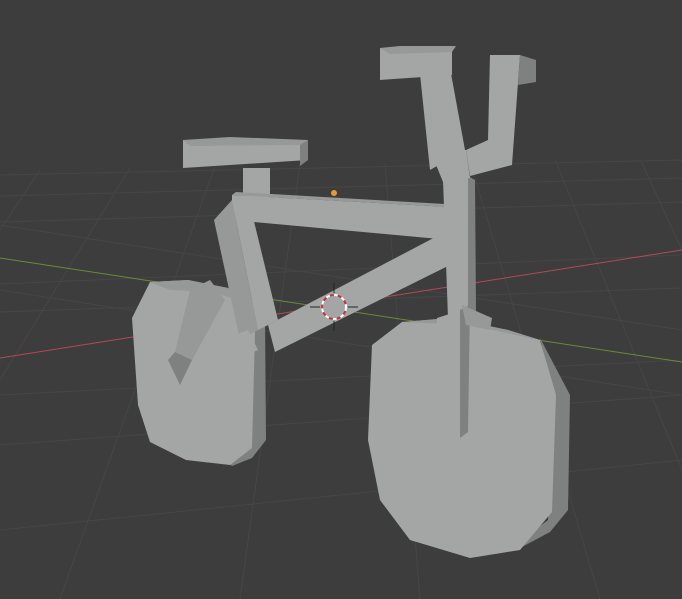 The image size is (682, 599). I want to click on object-origin, so click(334, 193).